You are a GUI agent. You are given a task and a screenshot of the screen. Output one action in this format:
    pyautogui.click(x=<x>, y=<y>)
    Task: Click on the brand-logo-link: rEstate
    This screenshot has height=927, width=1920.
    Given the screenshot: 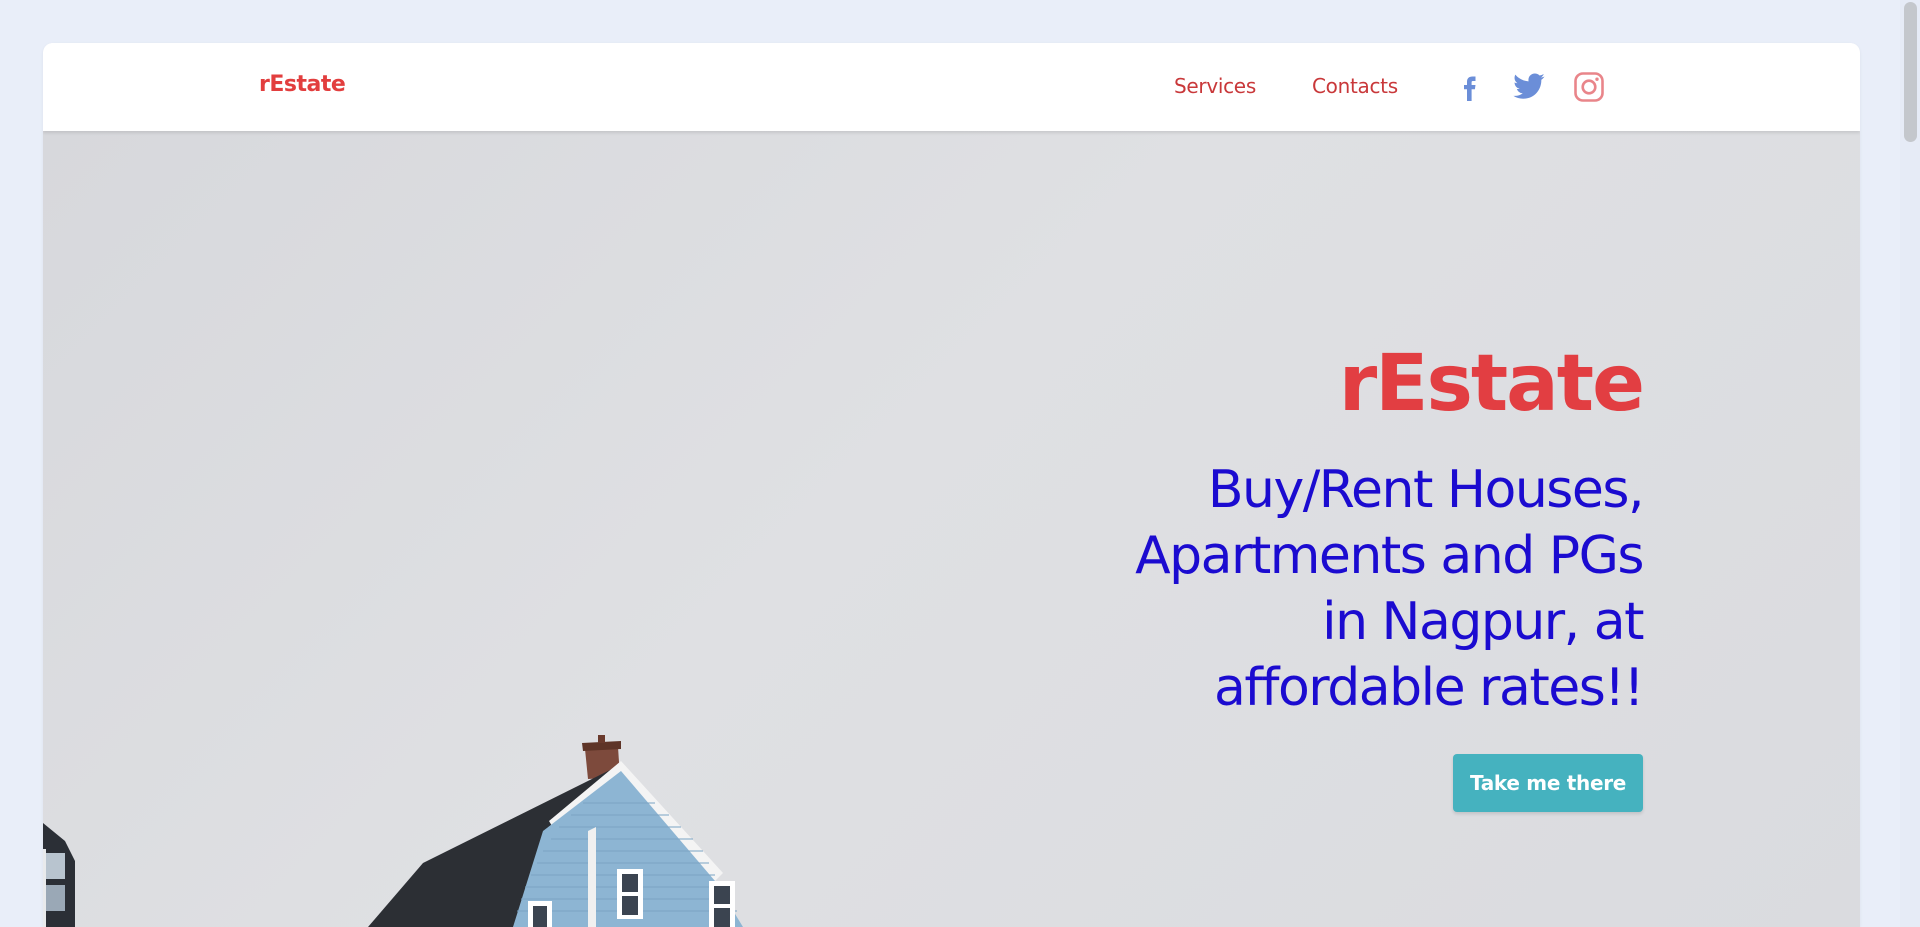 What is the action you would take?
    pyautogui.click(x=302, y=84)
    